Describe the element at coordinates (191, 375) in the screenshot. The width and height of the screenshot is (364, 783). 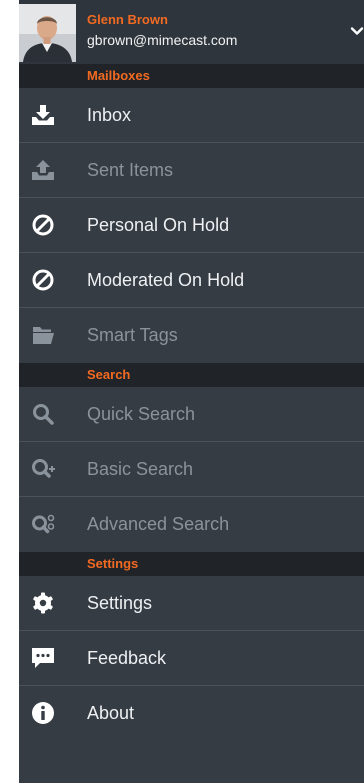
I see `section-header-search: Search` at that location.